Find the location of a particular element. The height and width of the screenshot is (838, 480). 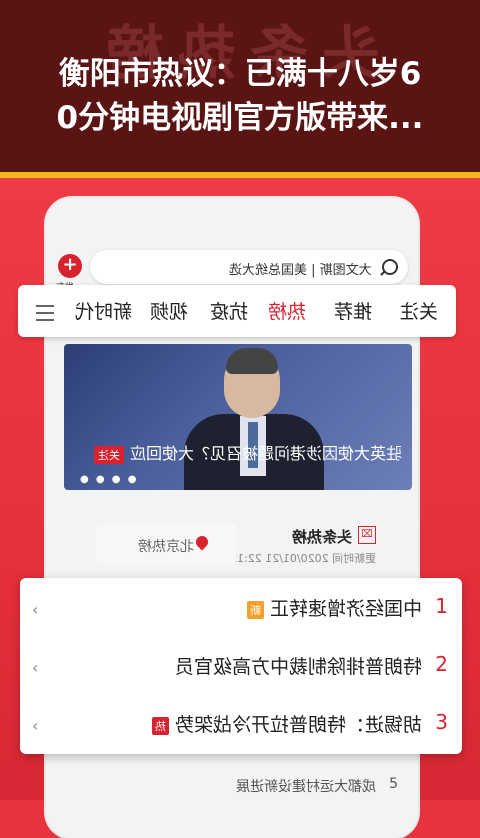

banner-title-line1: 衡阳市热议：已满十八岁6 is located at coordinates (240, 74).